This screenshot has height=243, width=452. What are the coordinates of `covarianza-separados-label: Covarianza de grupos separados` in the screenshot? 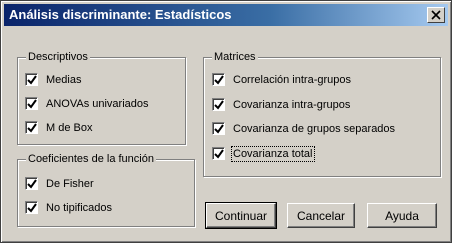 It's located at (314, 128).